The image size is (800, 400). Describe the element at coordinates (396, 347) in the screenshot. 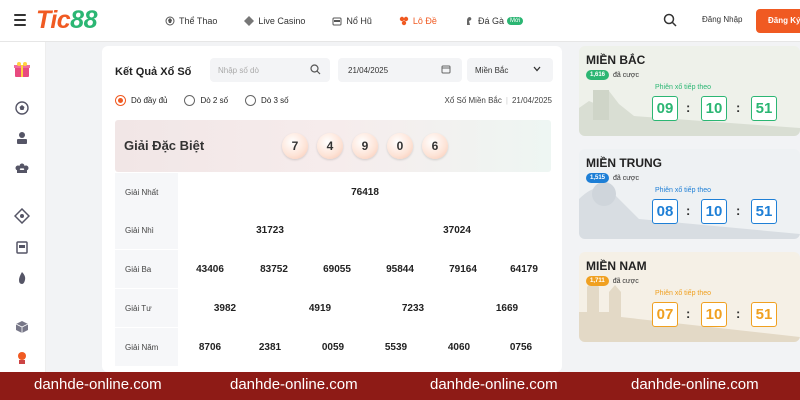

I see `prize-value: 5539` at that location.